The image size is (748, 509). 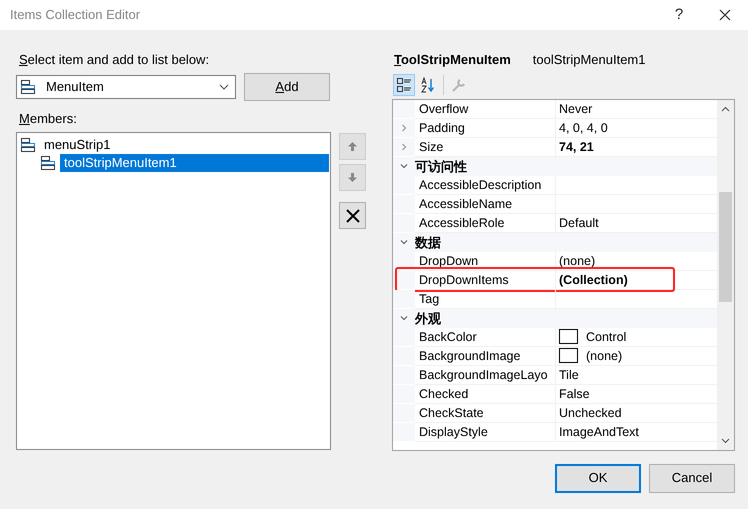 What do you see at coordinates (48, 119) in the screenshot?
I see `members-label: Members:` at bounding box center [48, 119].